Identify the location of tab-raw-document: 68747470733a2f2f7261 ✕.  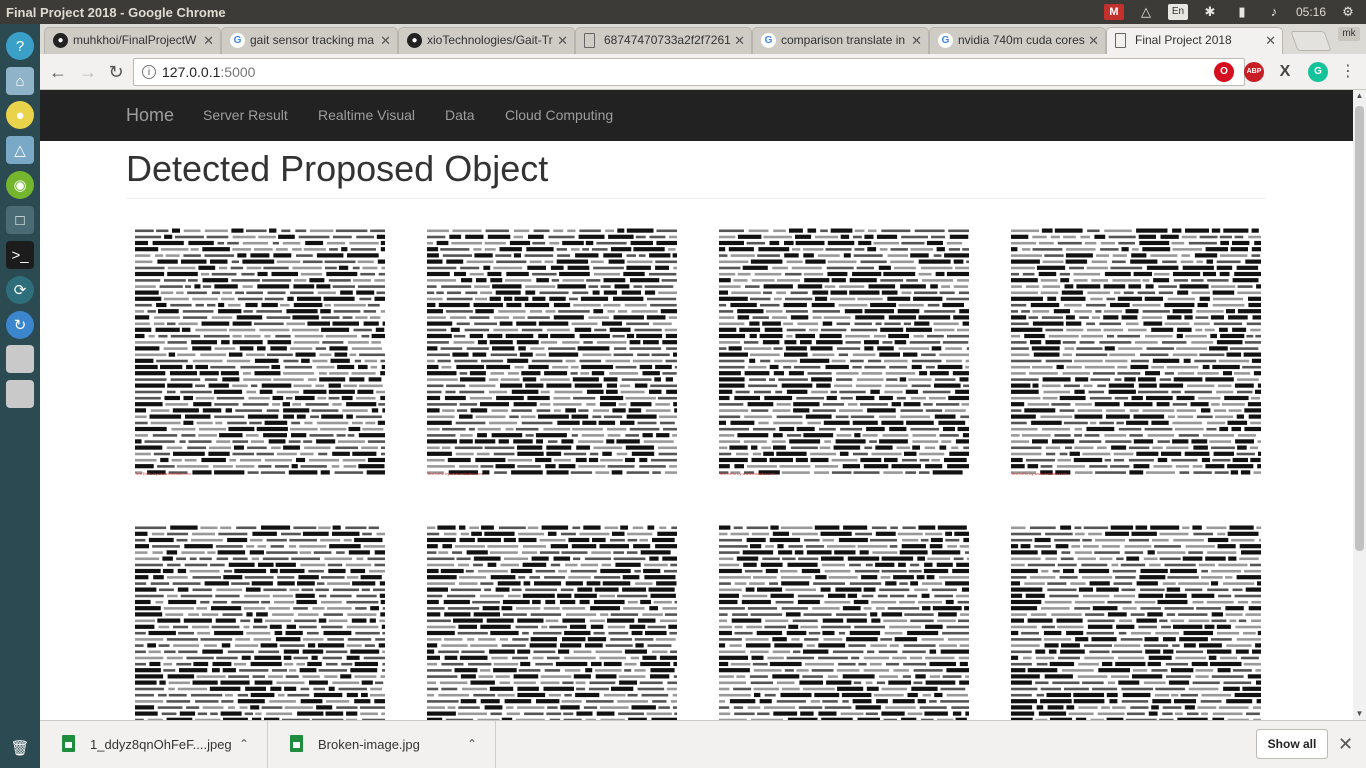
(663, 40).